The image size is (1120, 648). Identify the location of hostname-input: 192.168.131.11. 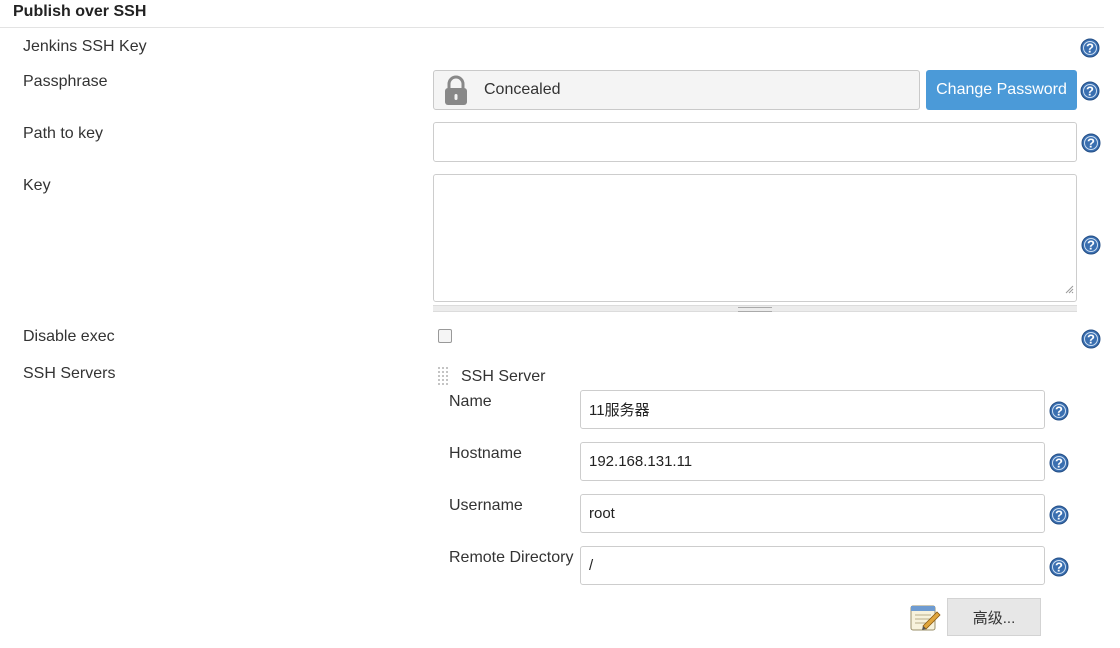
(812, 461).